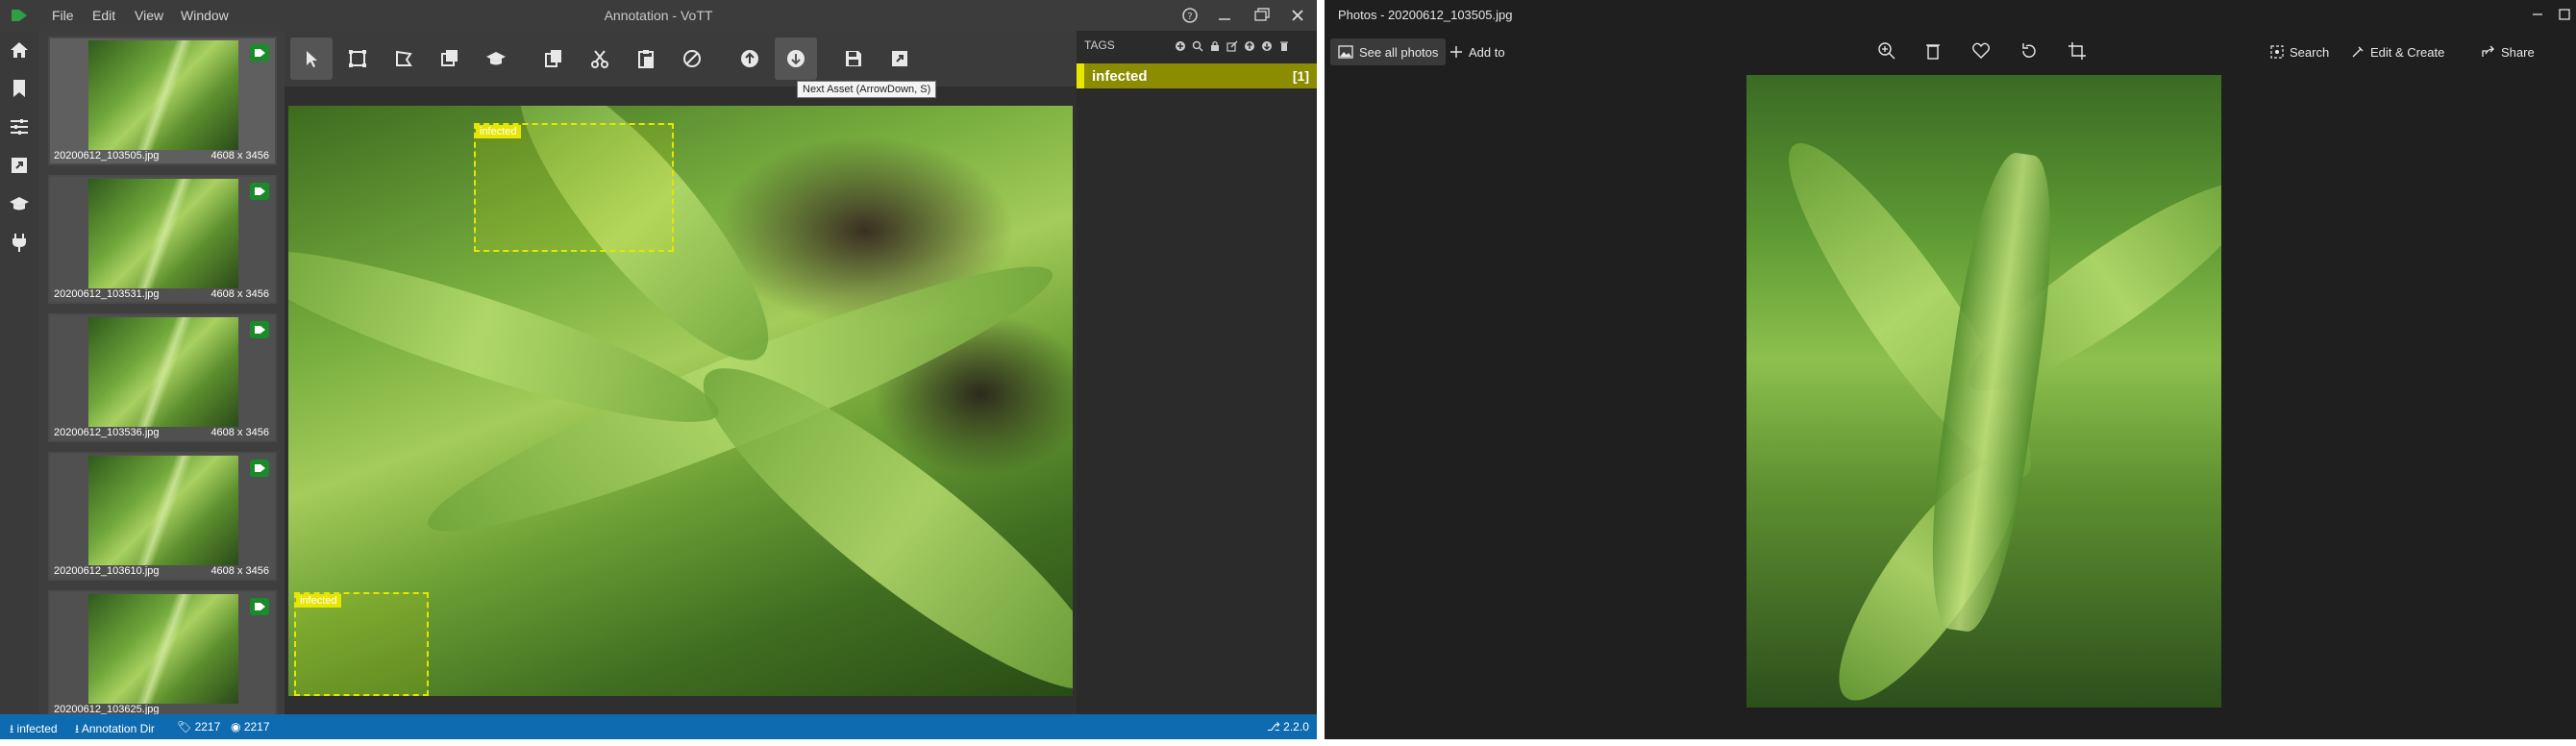 This screenshot has width=2576, height=746. I want to click on asset-thumbnail: 20200612_103610.jpg 4608 x 3456, so click(162, 516).